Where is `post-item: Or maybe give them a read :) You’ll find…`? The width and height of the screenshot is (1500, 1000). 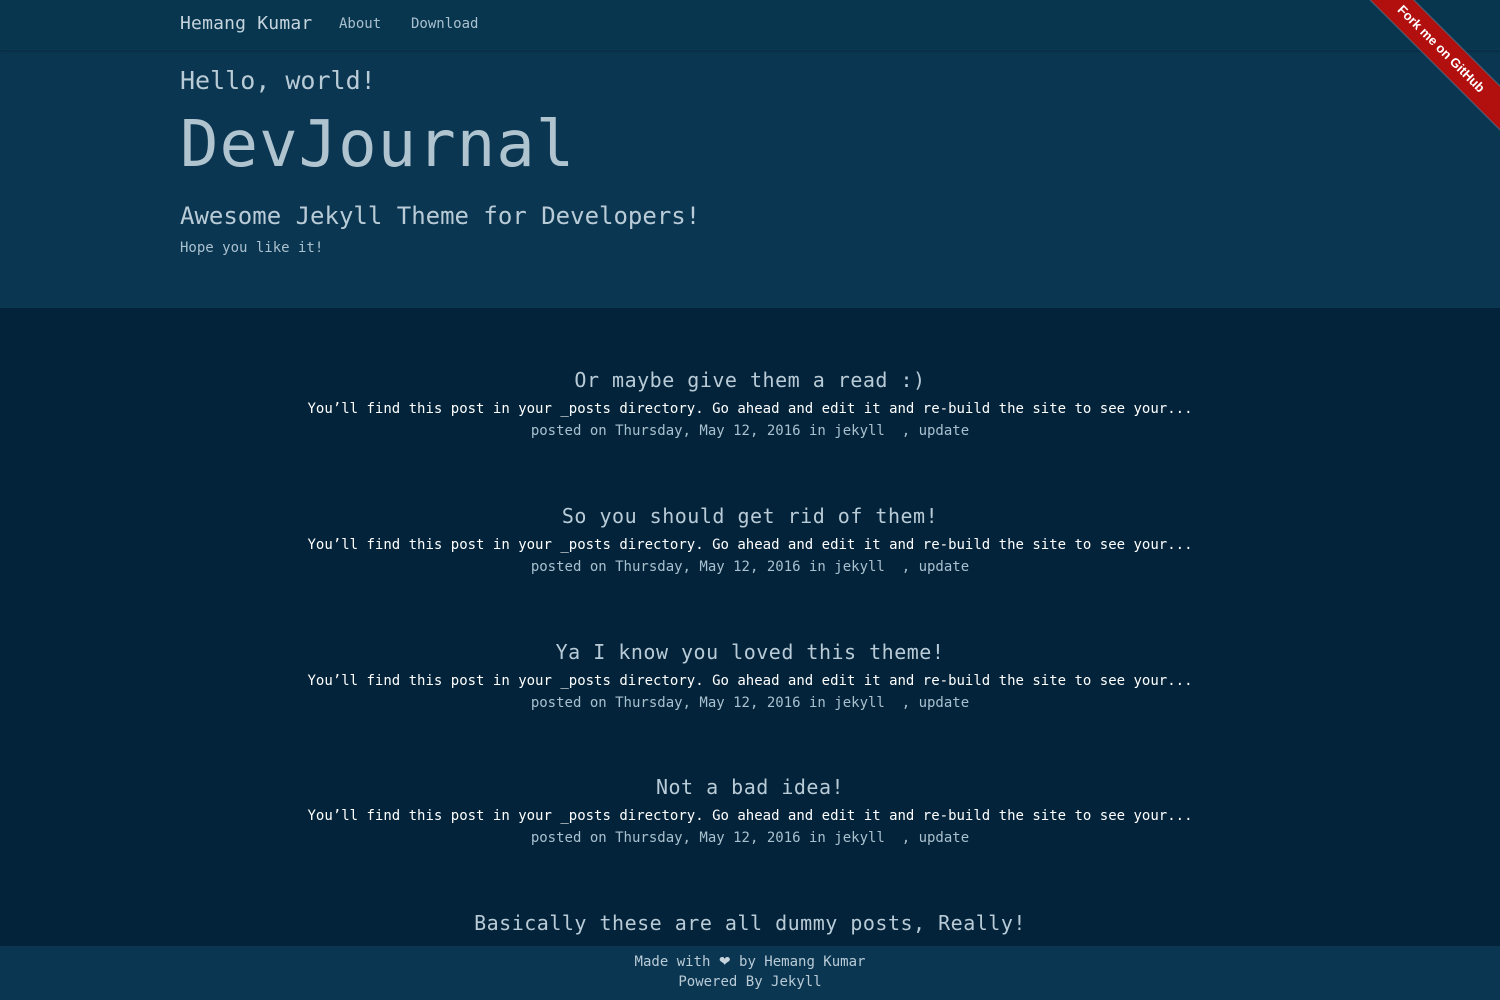
post-item: Or maybe give them a read :) You’ll find… is located at coordinates (750, 403).